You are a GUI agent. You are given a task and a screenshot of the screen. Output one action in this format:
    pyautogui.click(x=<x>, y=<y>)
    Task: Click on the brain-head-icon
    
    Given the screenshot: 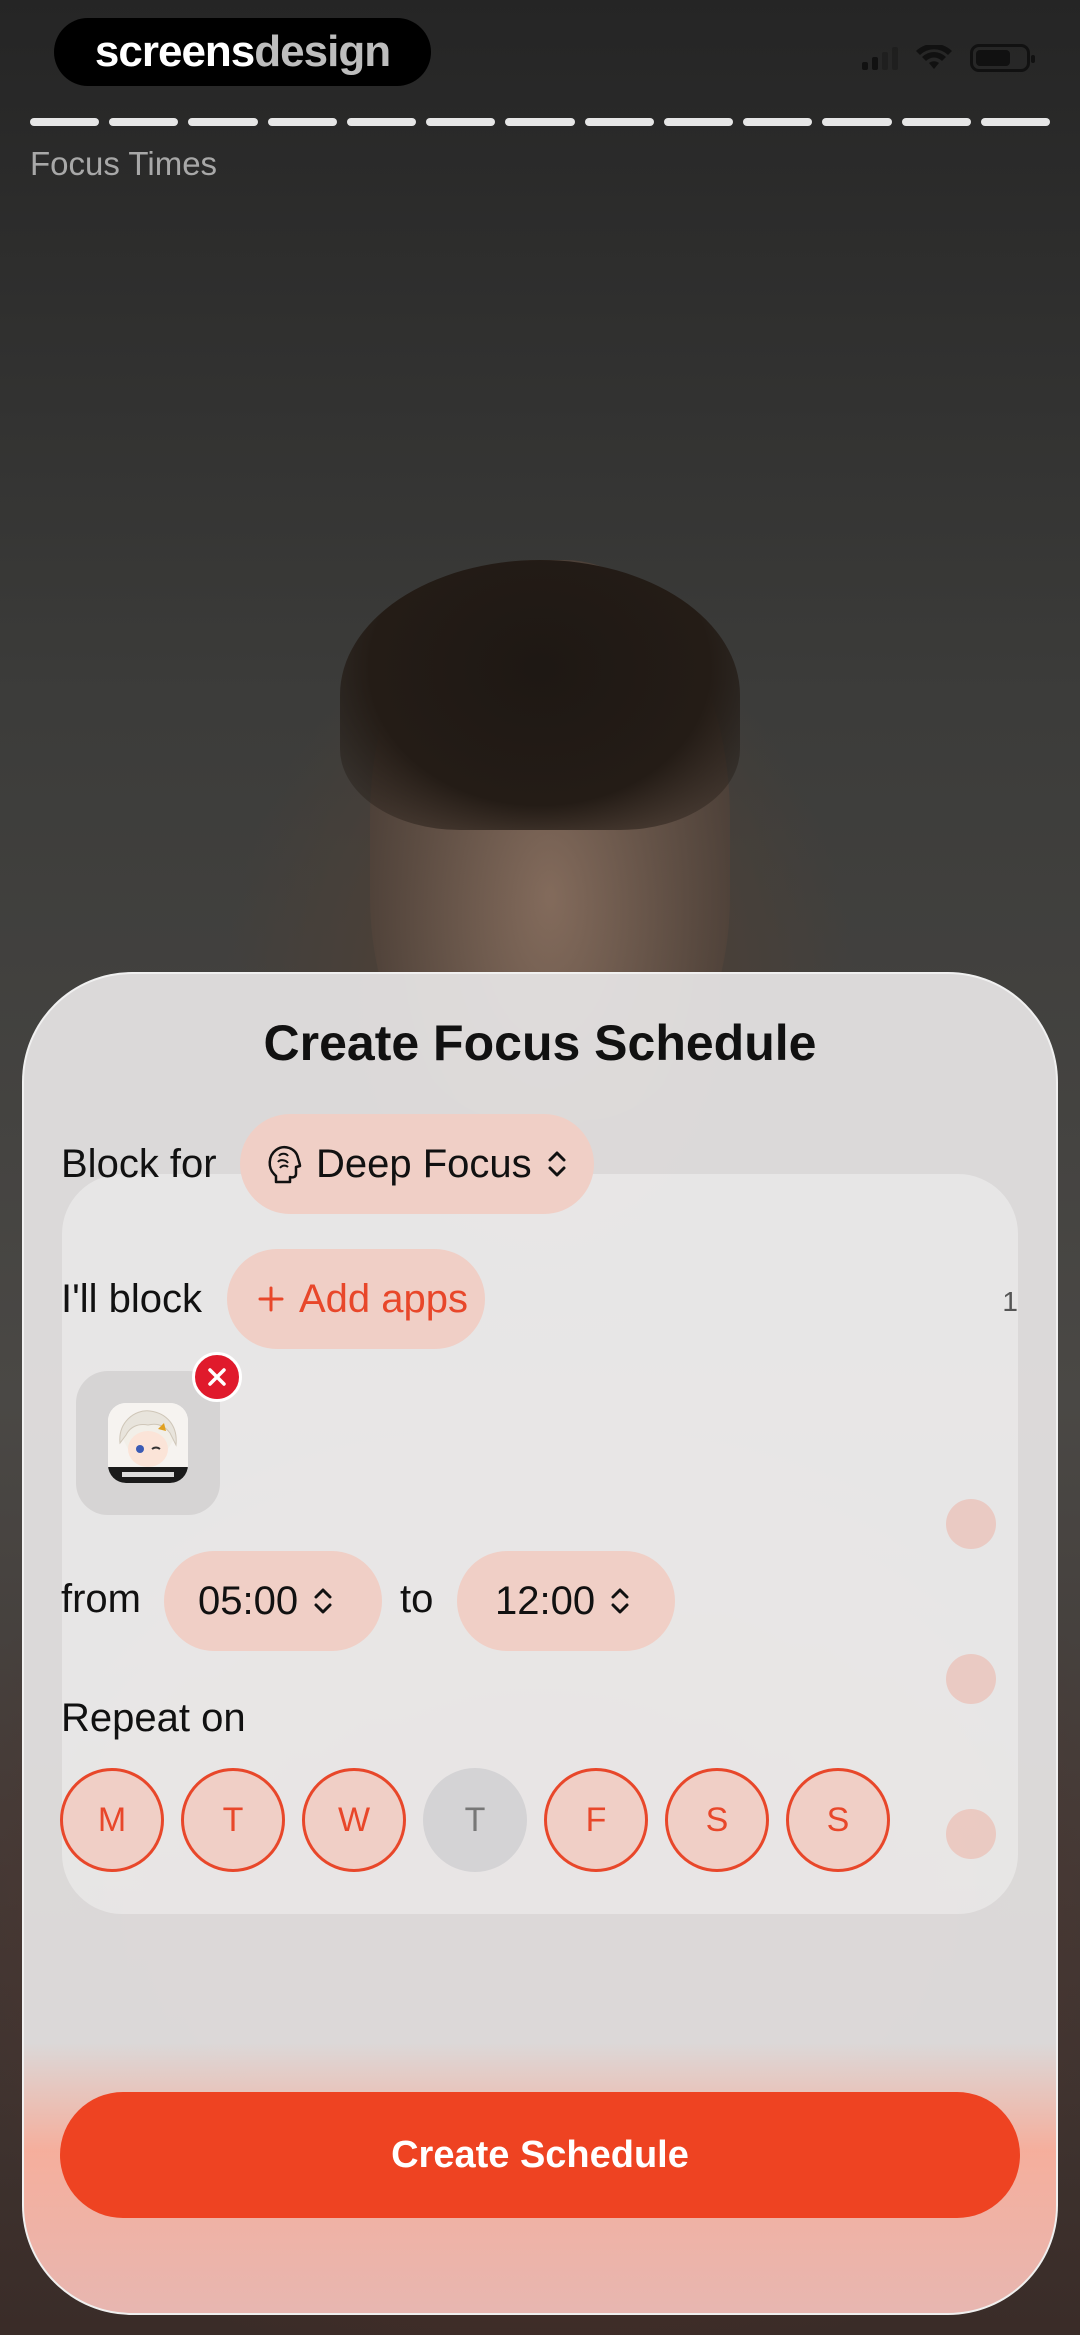 What is the action you would take?
    pyautogui.click(x=285, y=1165)
    